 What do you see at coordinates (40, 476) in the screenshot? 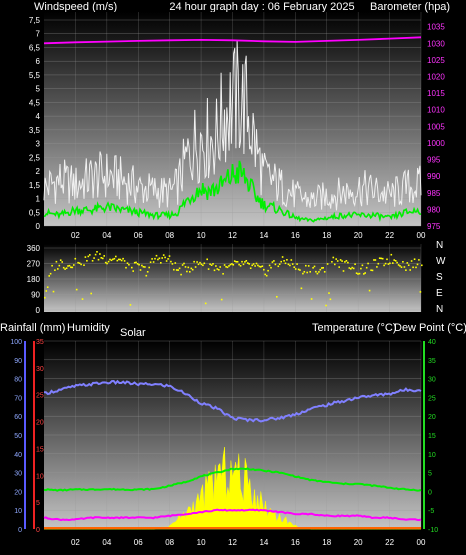
I see `rainfall-tick-label: 10` at bounding box center [40, 476].